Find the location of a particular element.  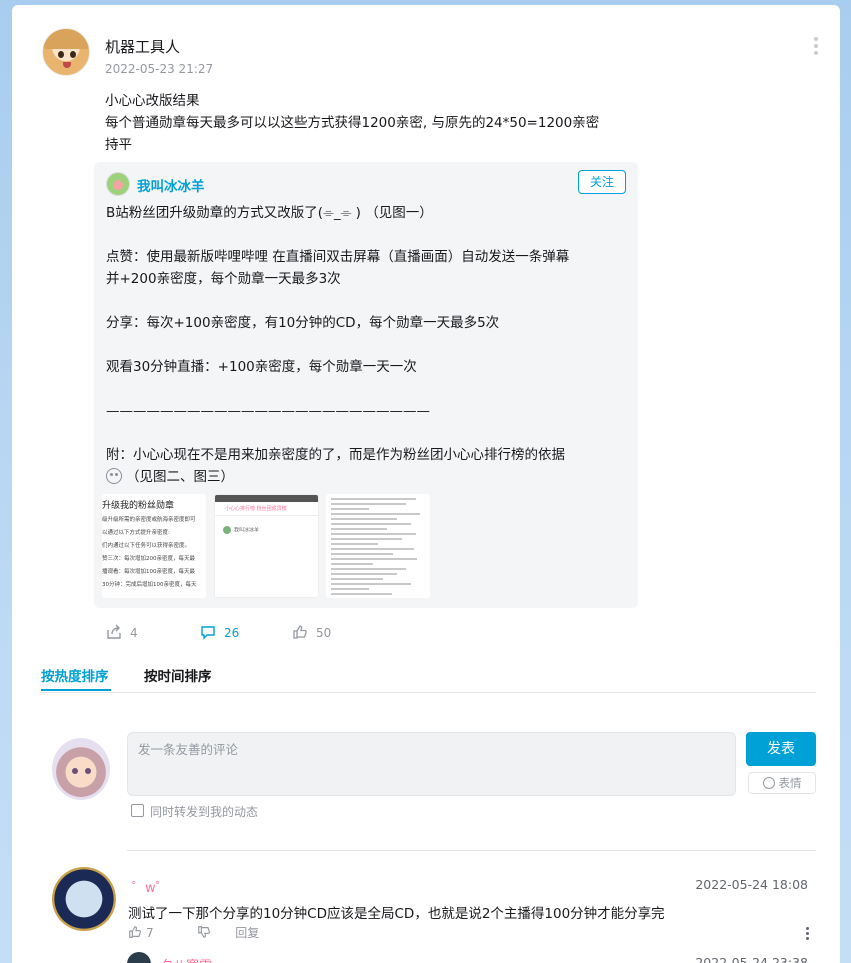

forward-last-text: （见图二、图三） is located at coordinates (180, 477).